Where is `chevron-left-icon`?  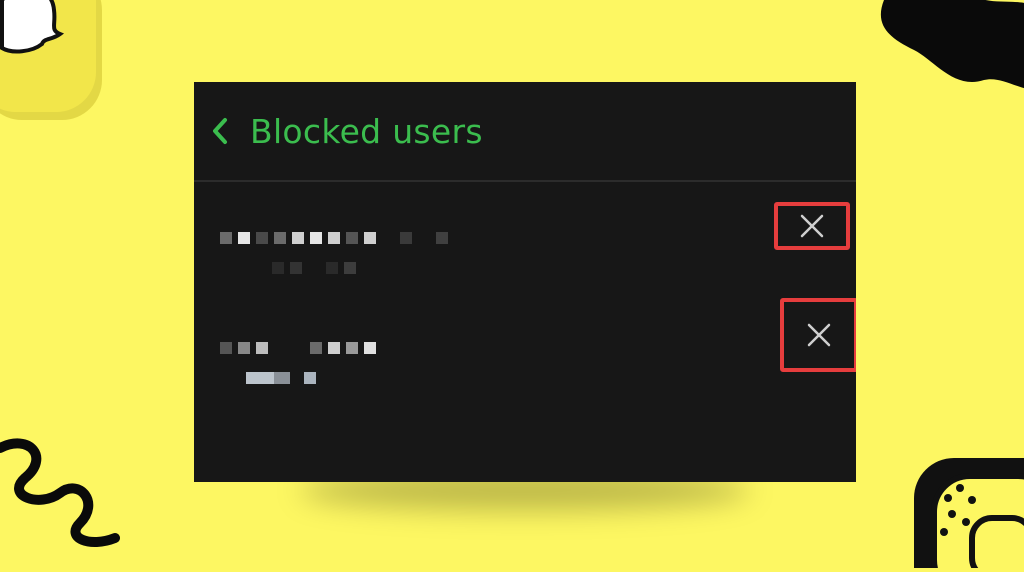
chevron-left-icon is located at coordinates (220, 131).